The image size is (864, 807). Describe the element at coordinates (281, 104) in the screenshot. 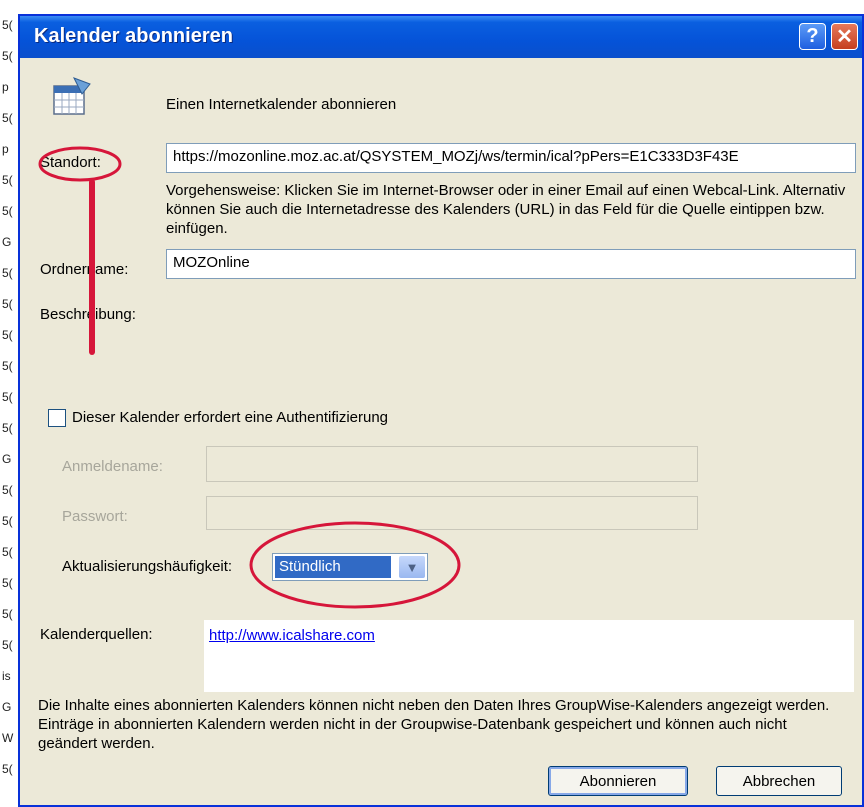

I see `header-text: Einen Internetkalender abonnieren` at that location.